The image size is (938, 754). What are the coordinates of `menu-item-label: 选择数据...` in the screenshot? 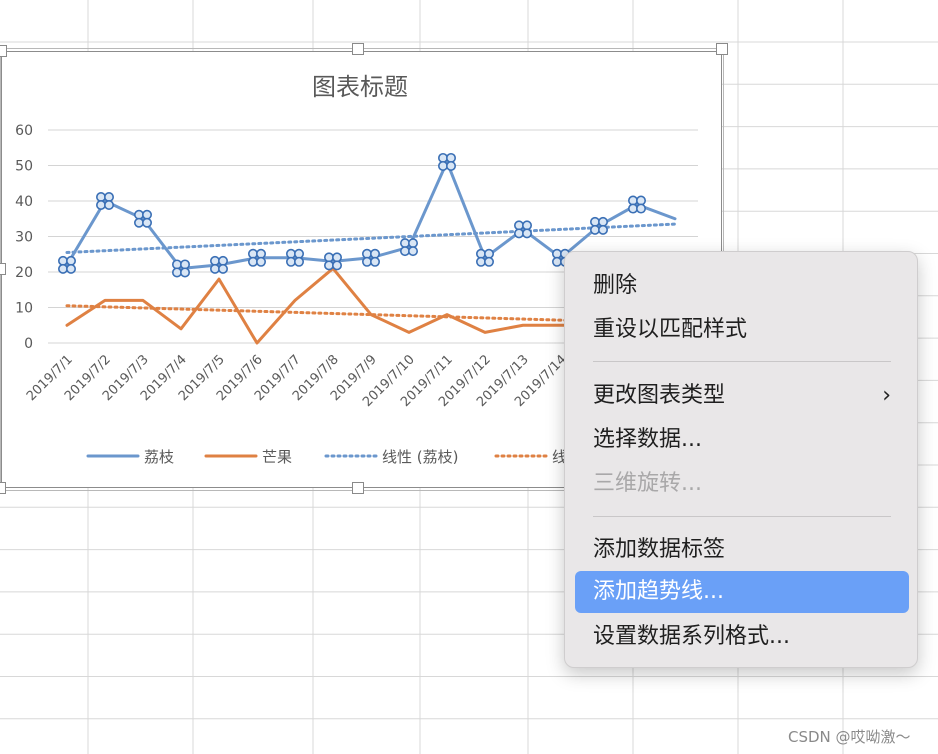 It's located at (647, 439).